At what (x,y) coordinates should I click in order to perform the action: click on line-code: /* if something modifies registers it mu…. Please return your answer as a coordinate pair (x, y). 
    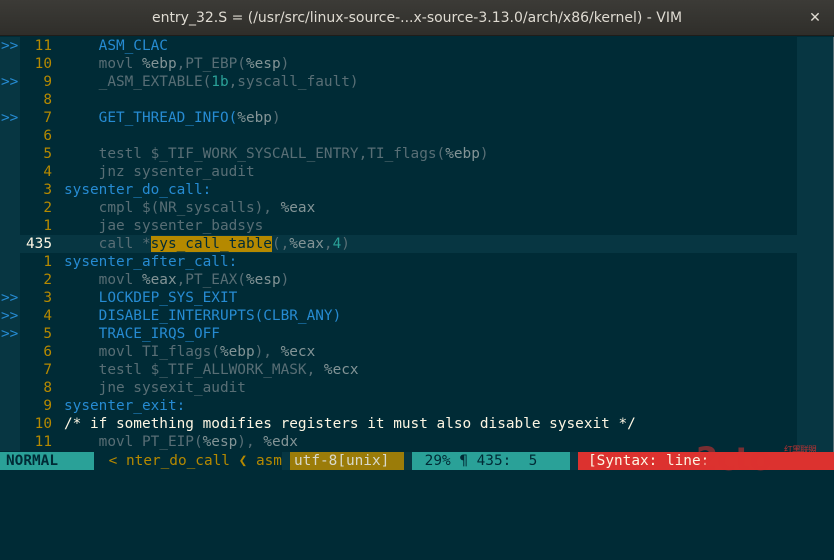
    Looking at the image, I should click on (350, 424).